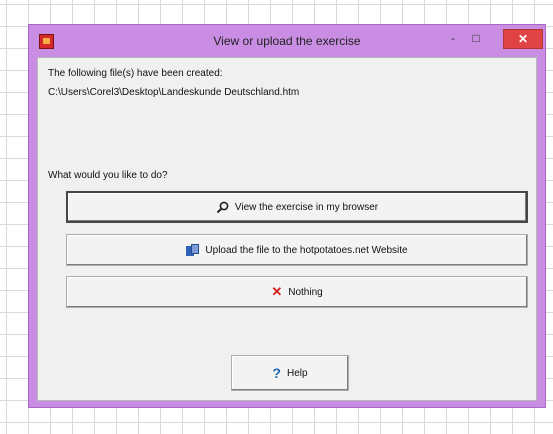 The image size is (553, 434). I want to click on view-exercise-label: View the exercise in my browser, so click(306, 207).